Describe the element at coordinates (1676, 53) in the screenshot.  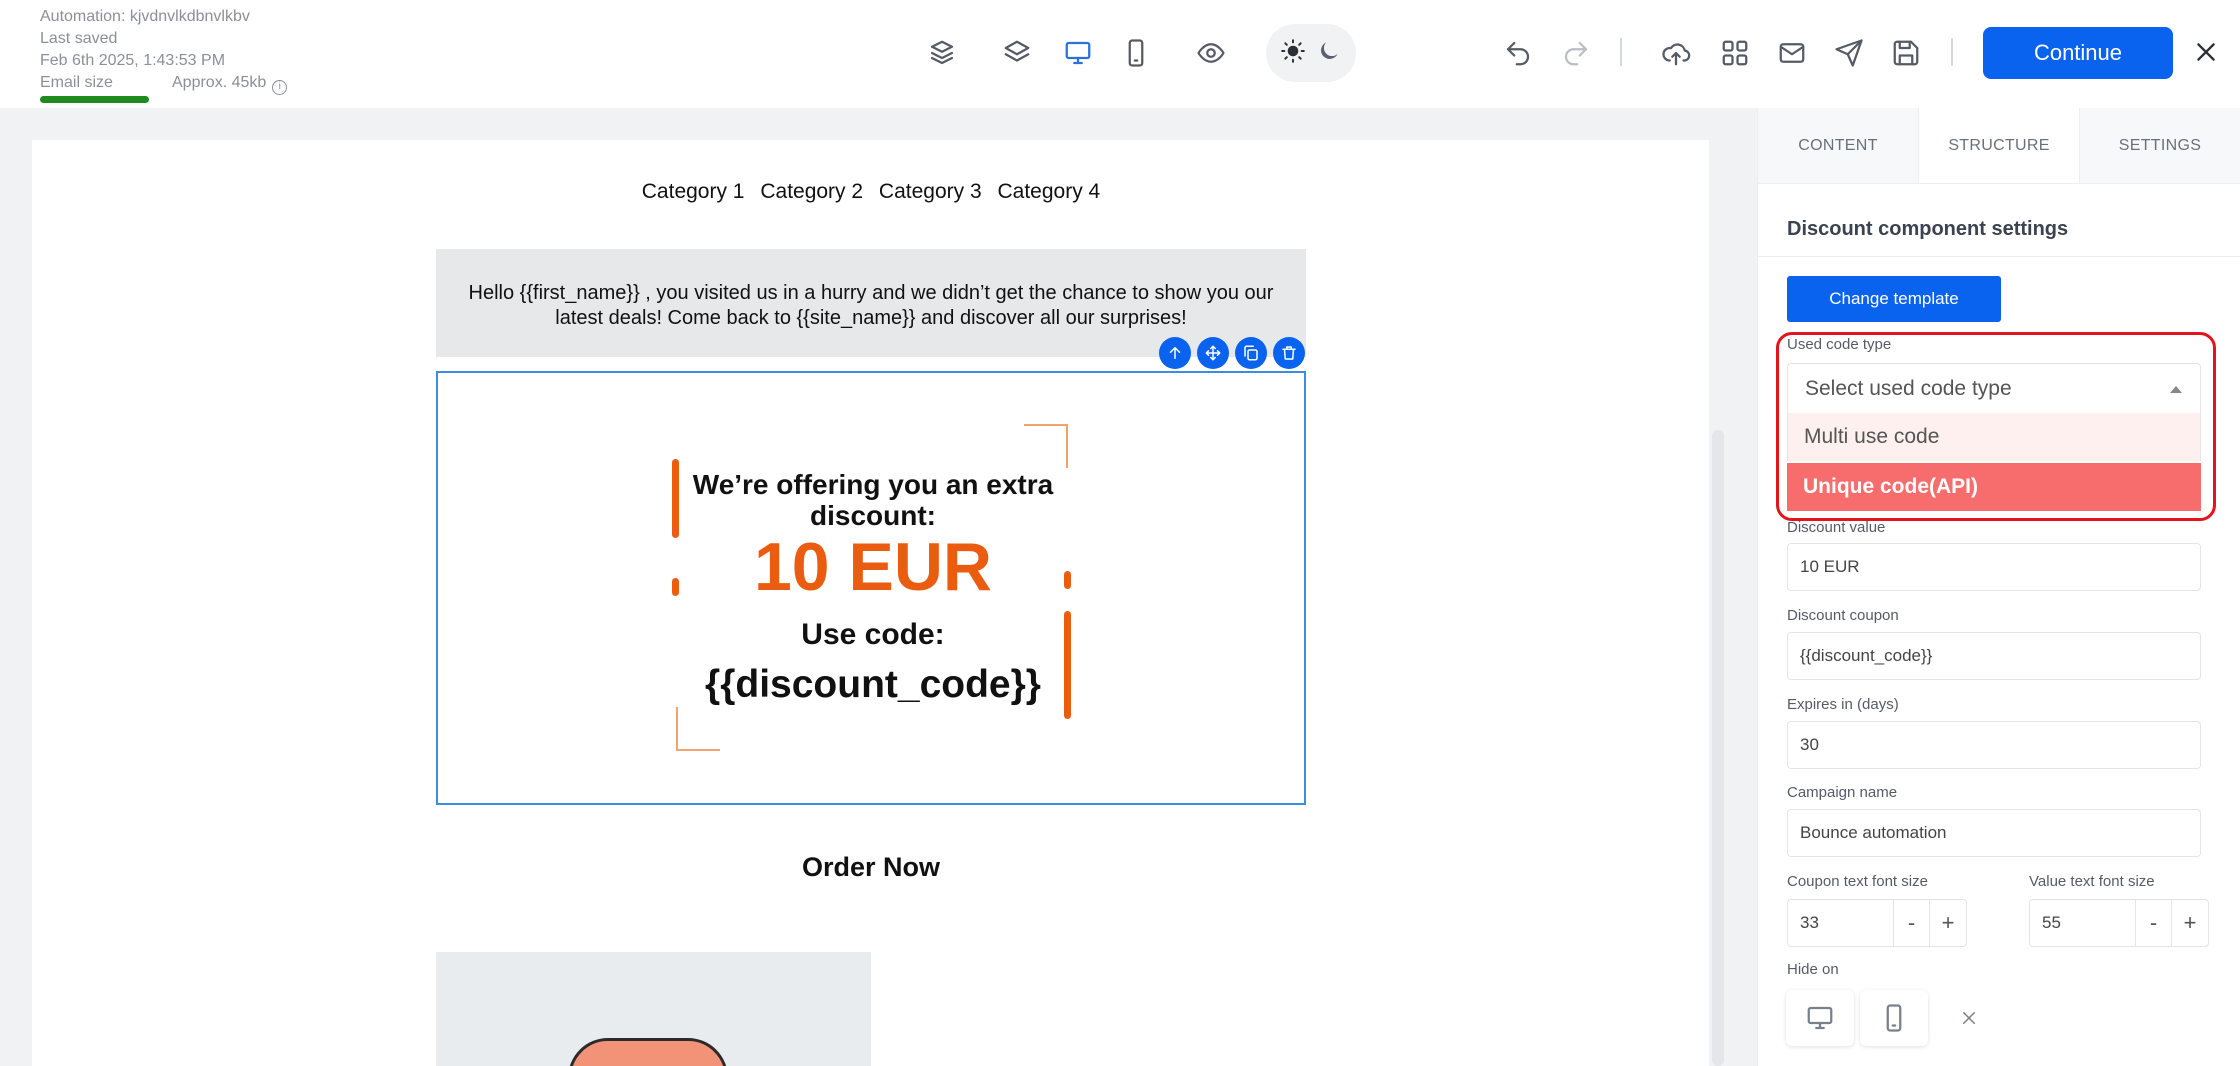
I see `upload-icon` at that location.